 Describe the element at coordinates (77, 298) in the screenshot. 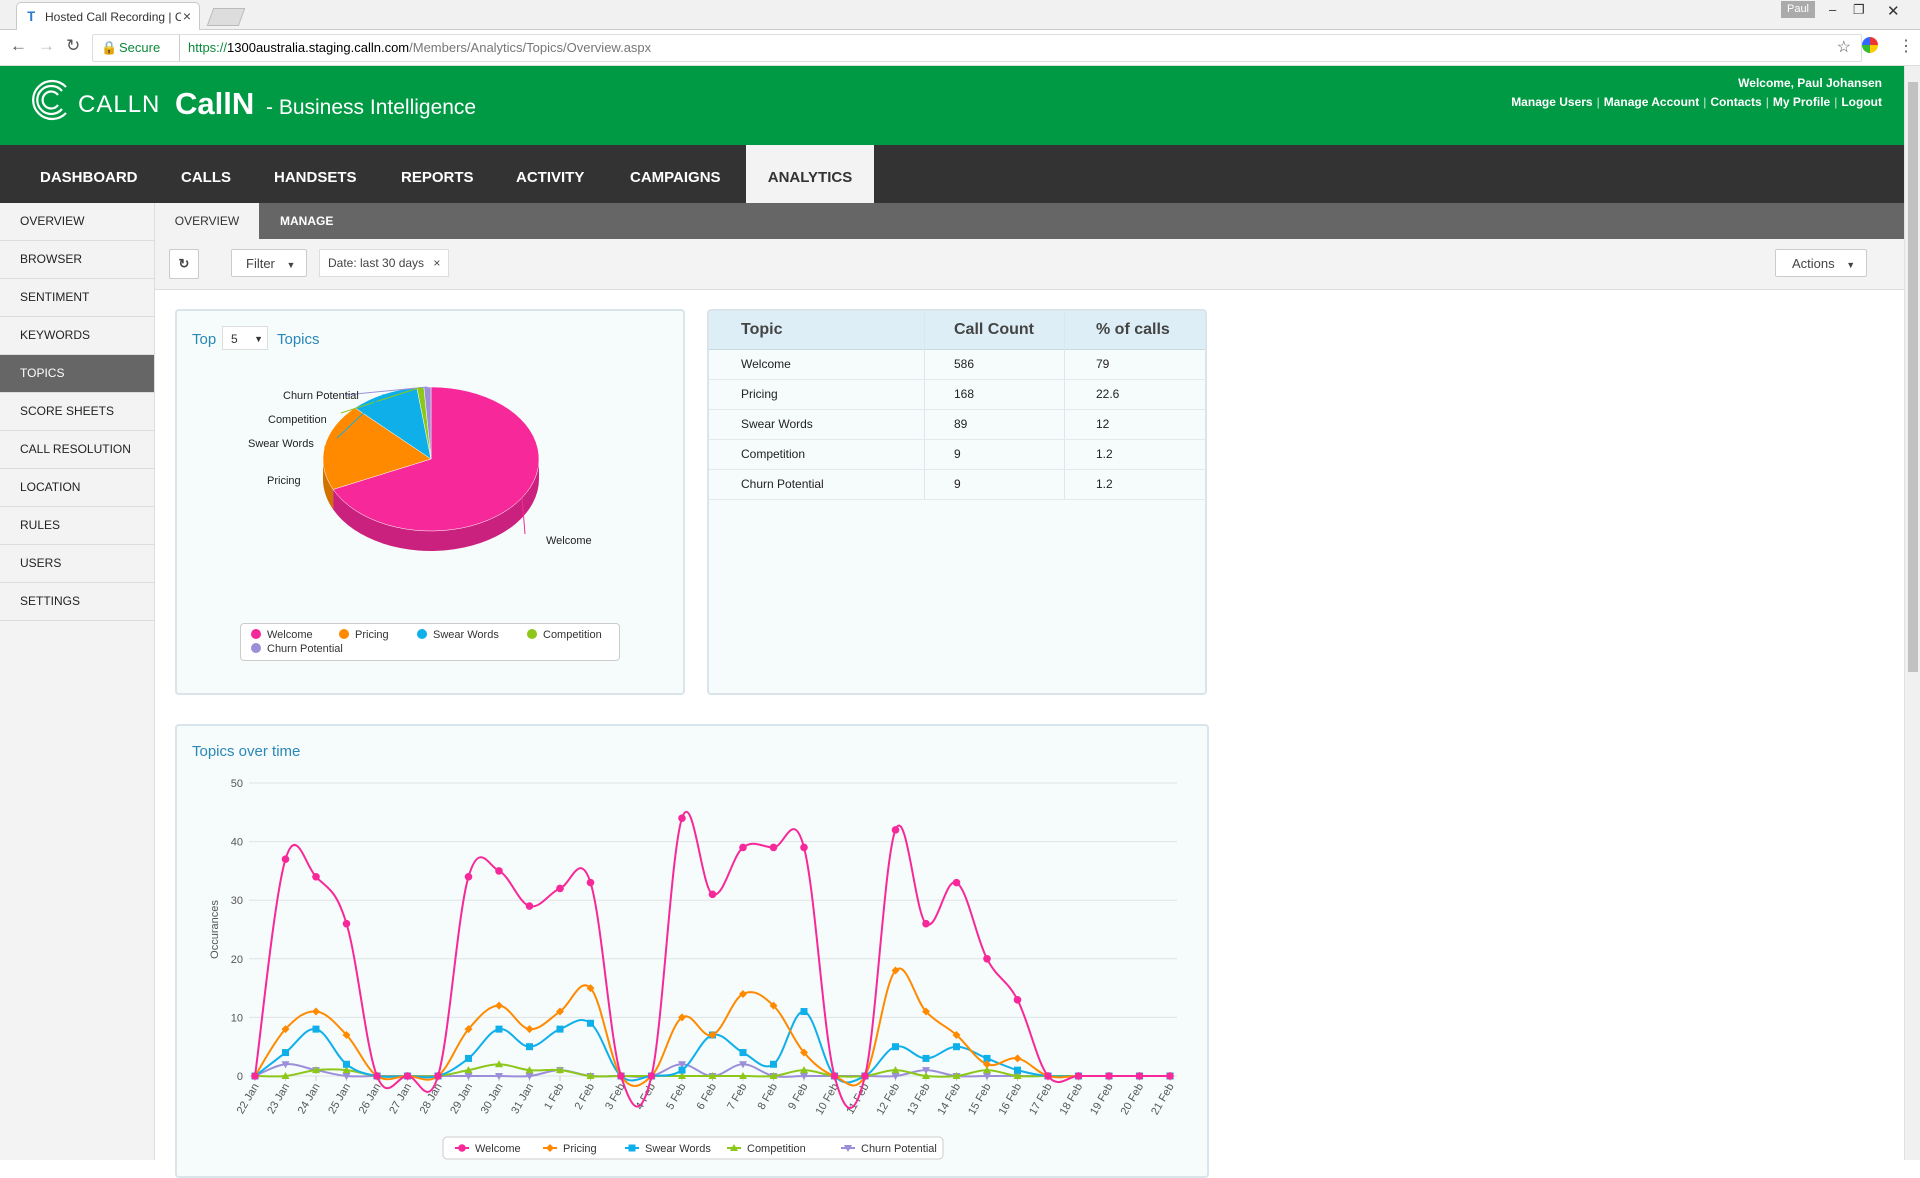

I see `sidebar-item-sentiment: SENTIMENT` at that location.